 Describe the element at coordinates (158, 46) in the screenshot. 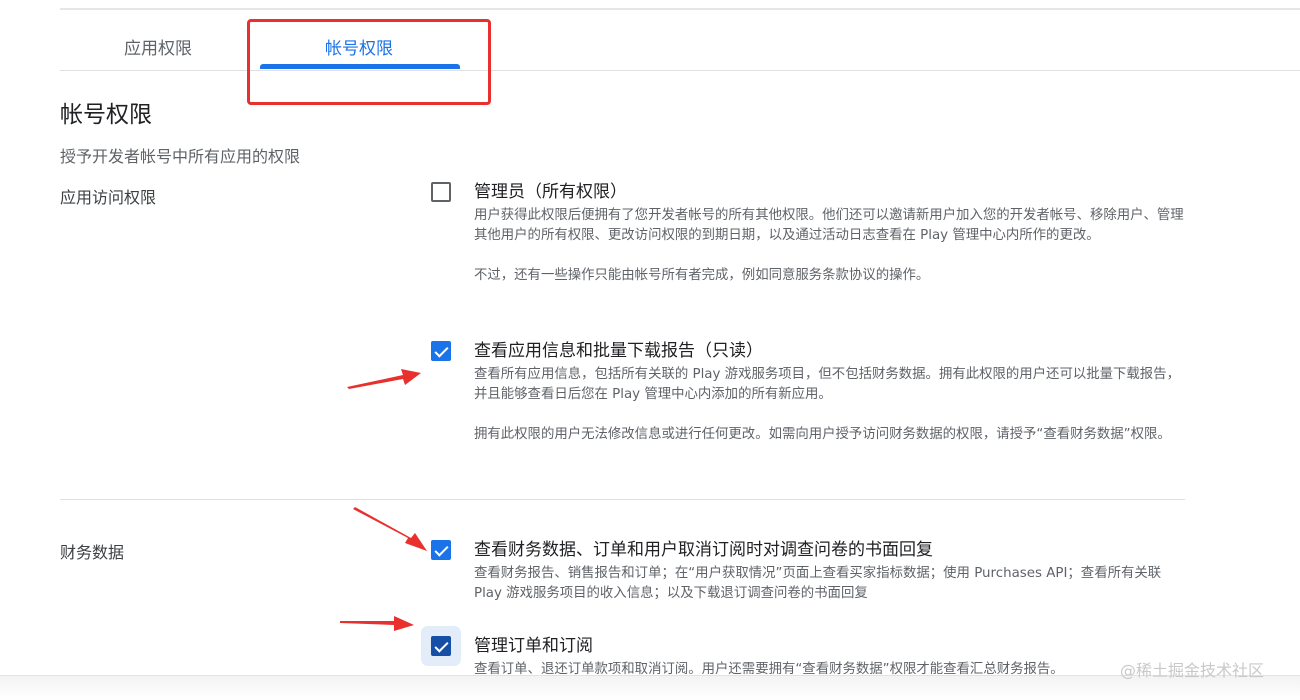

I see `tab-app-permissions: 应用权限` at that location.